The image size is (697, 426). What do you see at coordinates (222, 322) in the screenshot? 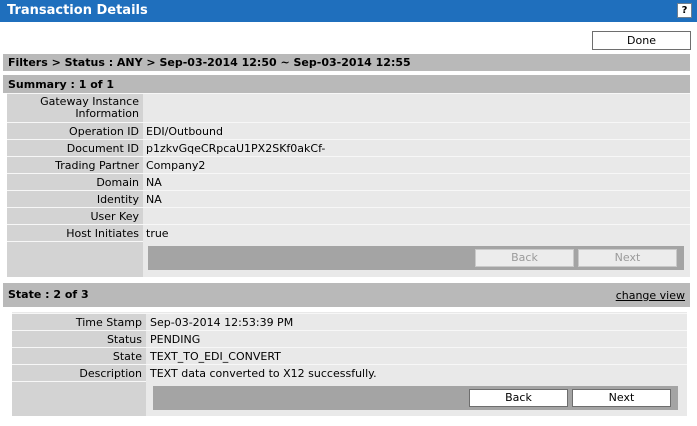
I see `field-value: Sep-03-2014 12:53:39 PM` at bounding box center [222, 322].